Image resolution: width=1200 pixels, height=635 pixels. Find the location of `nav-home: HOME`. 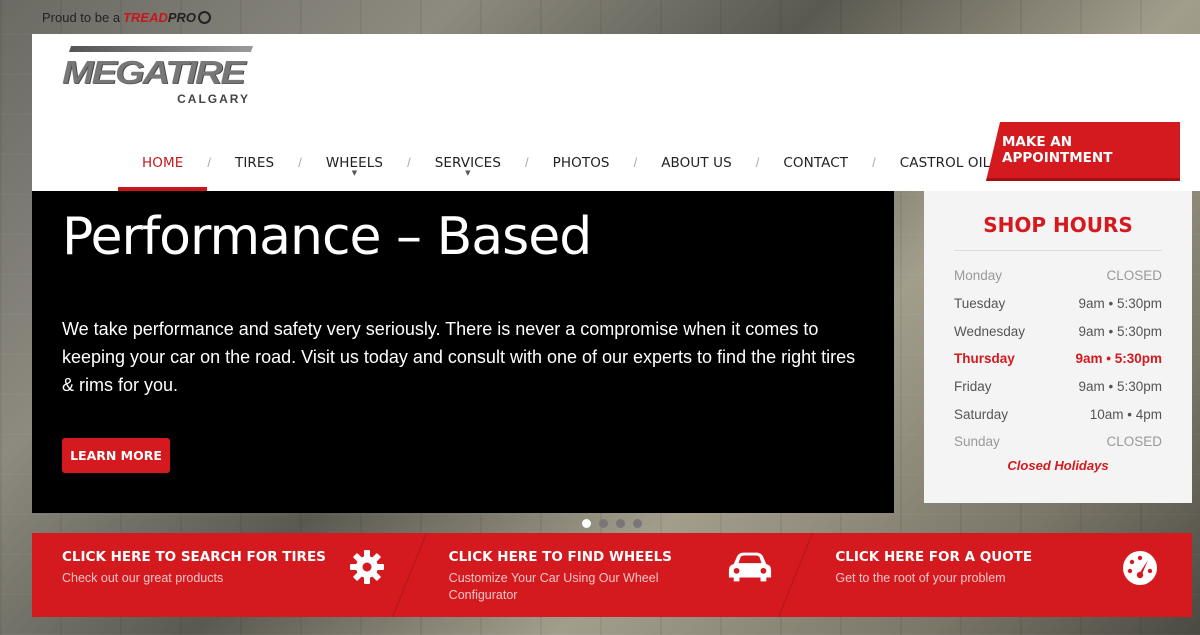

nav-home: HOME is located at coordinates (163, 162).